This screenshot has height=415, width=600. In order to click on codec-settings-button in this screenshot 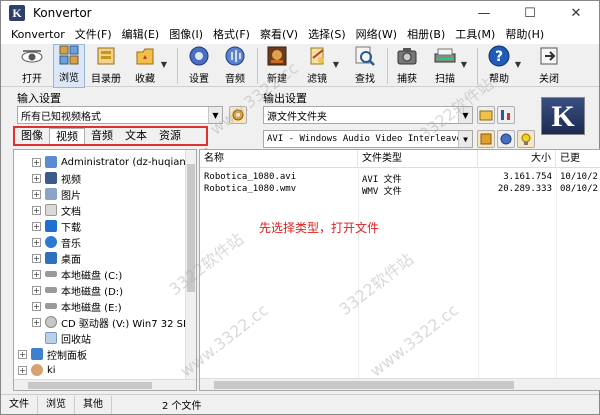, I will do `click(506, 139)`.